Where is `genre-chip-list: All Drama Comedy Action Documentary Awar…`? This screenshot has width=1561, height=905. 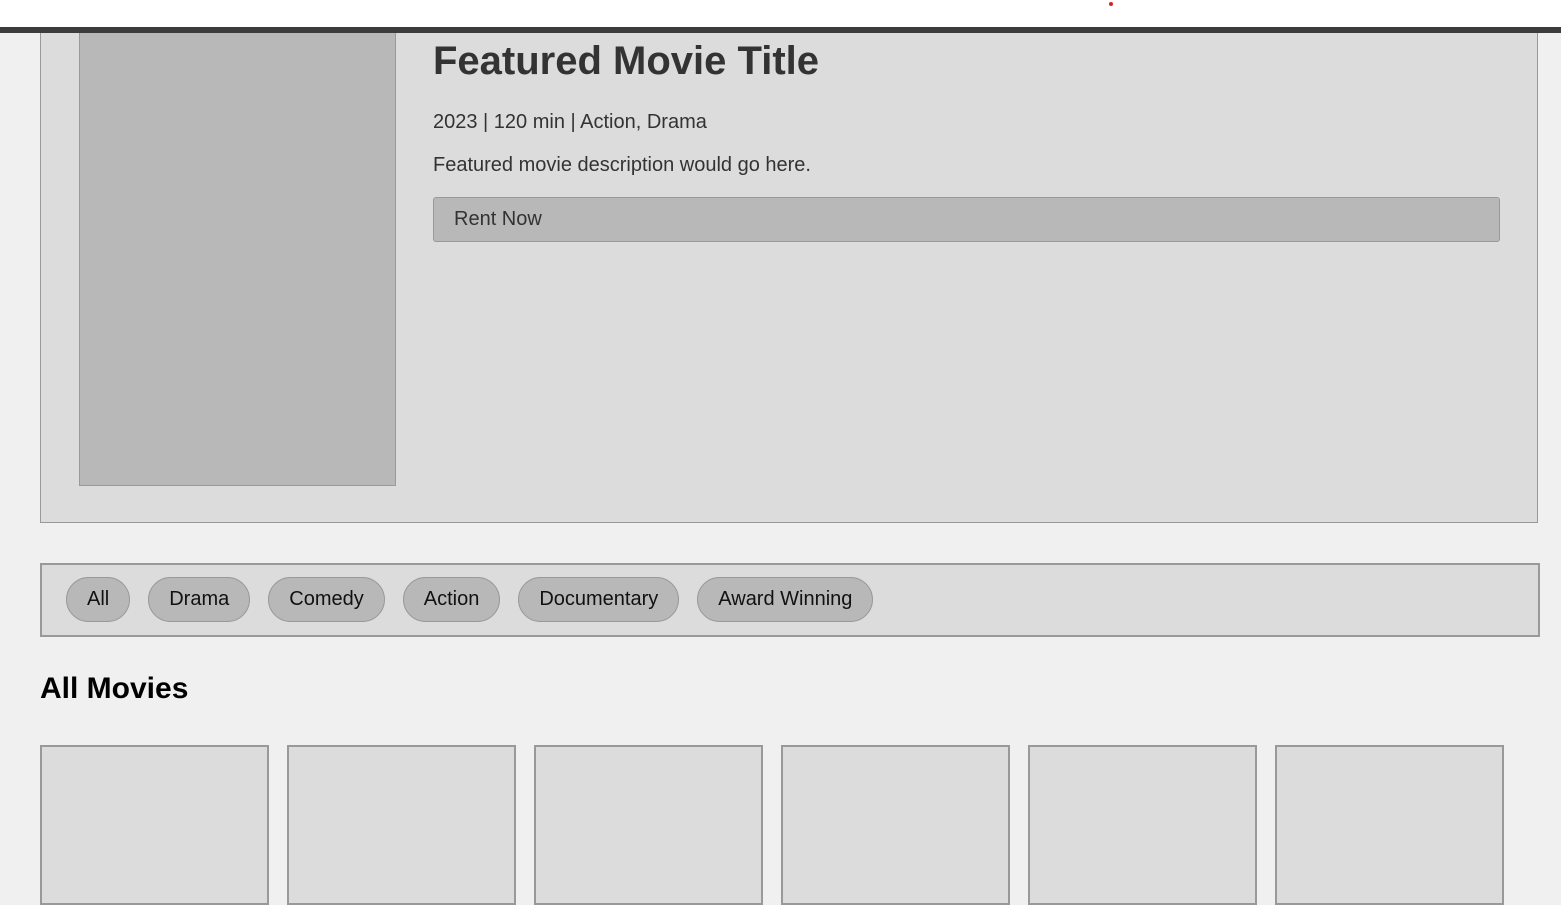 genre-chip-list: All Drama Comedy Action Documentary Awar… is located at coordinates (470, 599).